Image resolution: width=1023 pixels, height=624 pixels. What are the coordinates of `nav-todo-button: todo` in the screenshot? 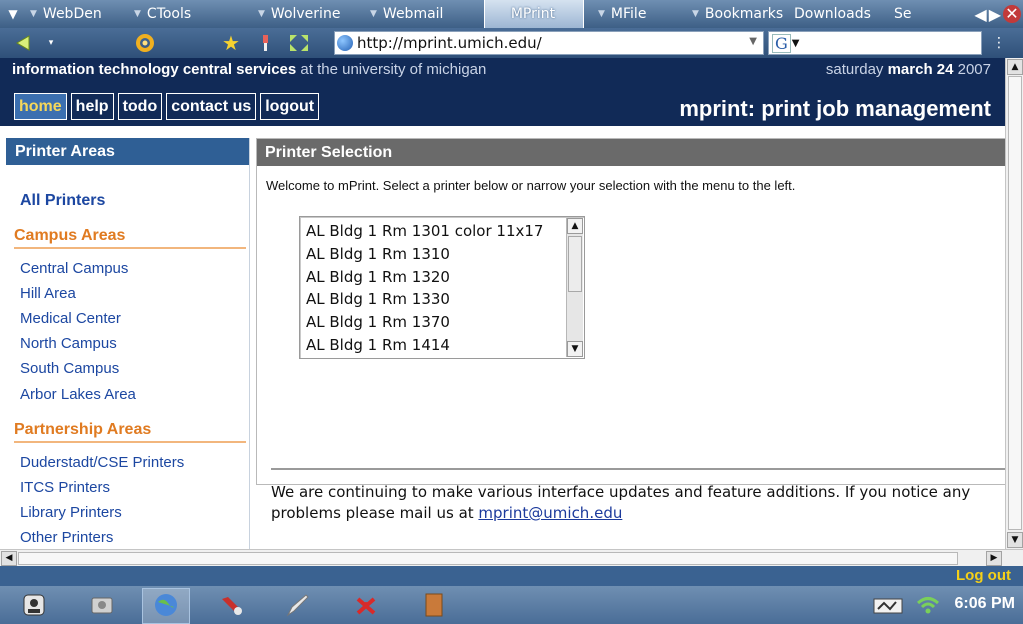 It's located at (140, 106).